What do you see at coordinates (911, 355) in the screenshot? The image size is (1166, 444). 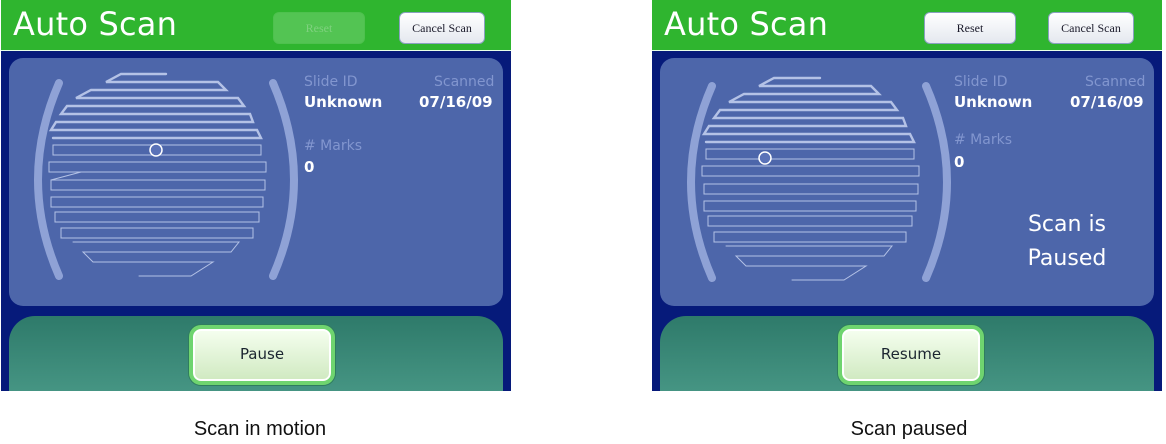 I see `resume-button: Resume` at bounding box center [911, 355].